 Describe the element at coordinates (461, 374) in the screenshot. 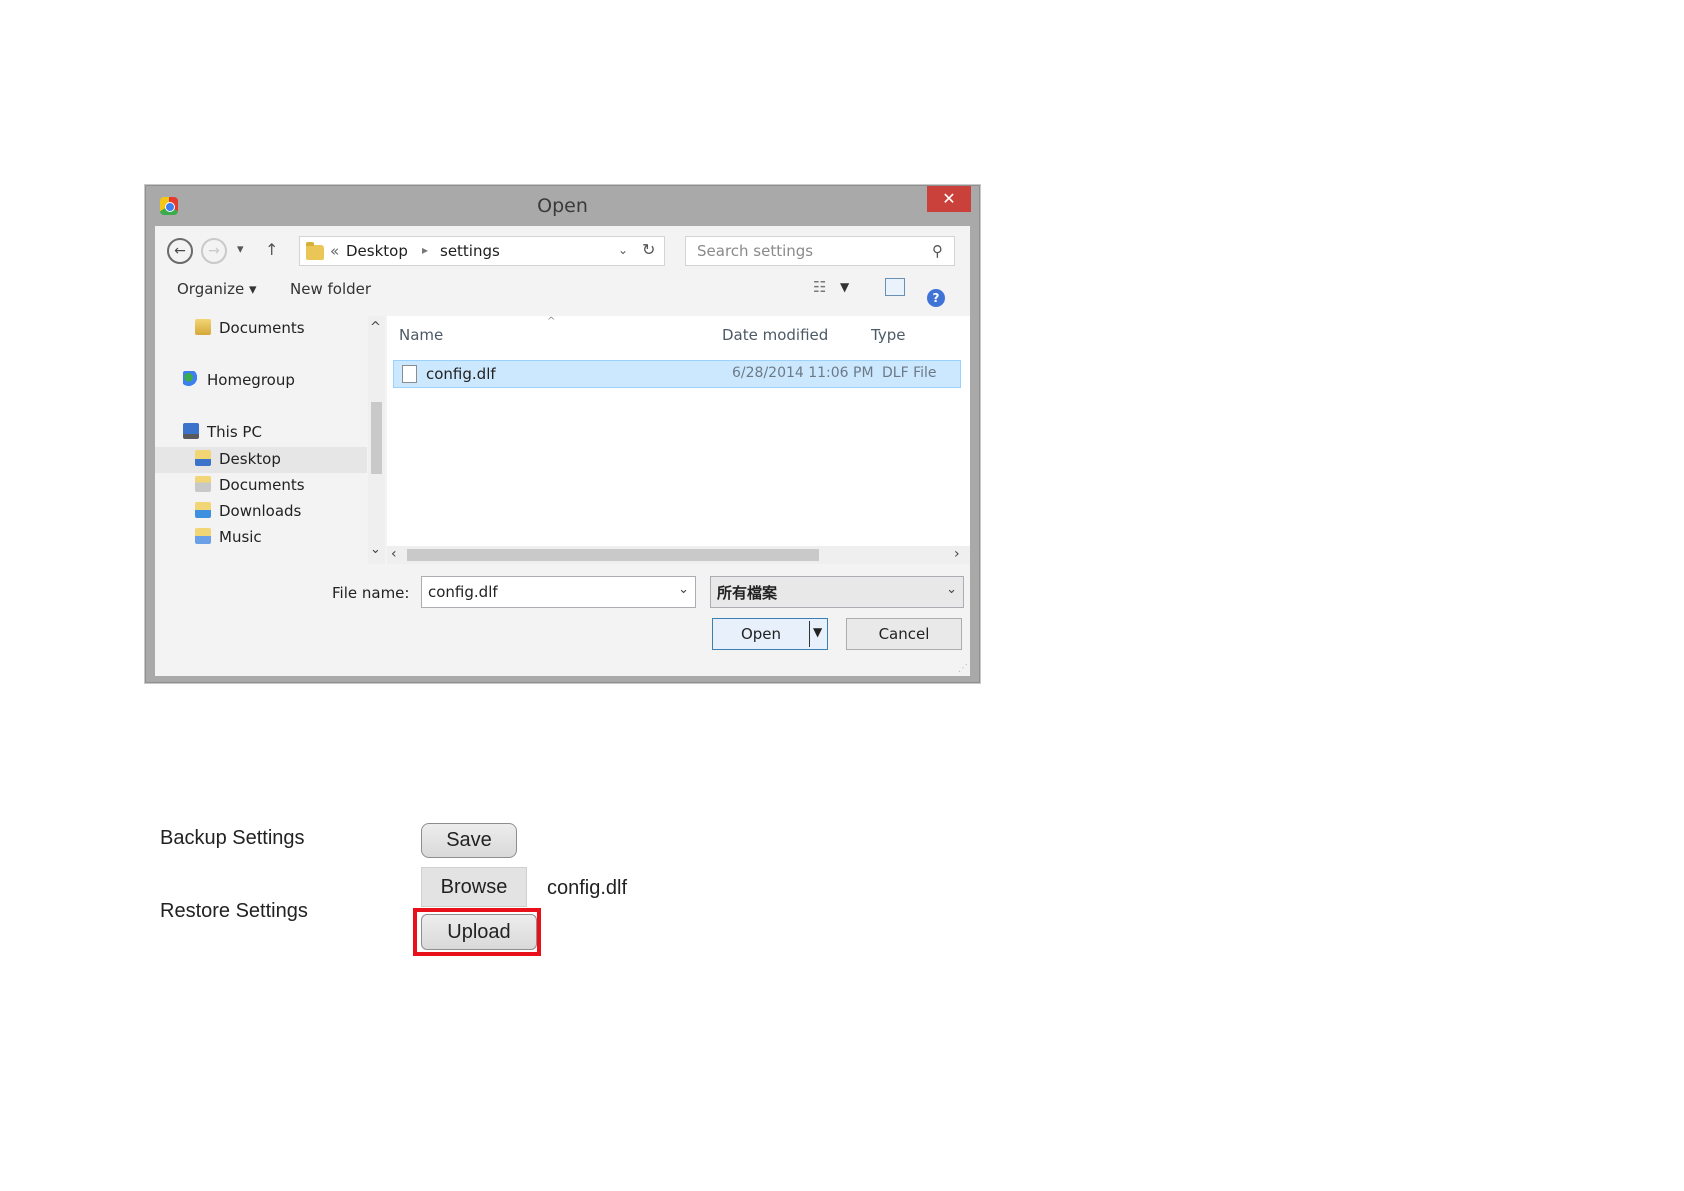

I see `file-name: config.dlf` at that location.